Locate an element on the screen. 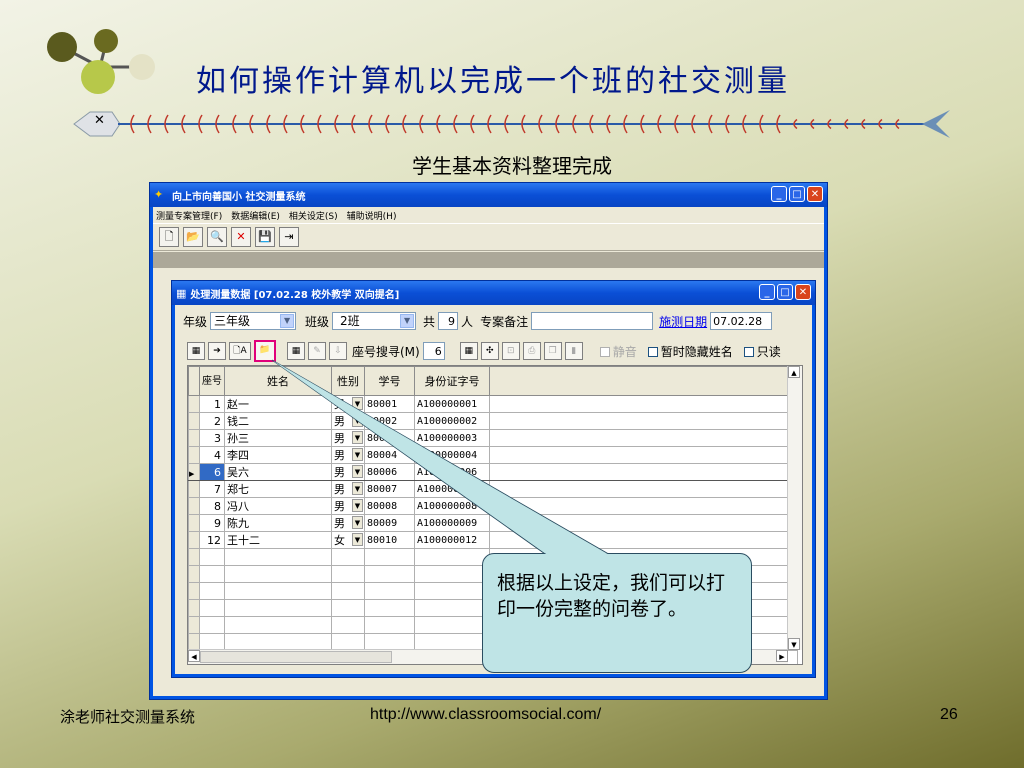  callout-text: 根据以上设定，我们可以打印一份完整的问卷了。 is located at coordinates (611, 596).